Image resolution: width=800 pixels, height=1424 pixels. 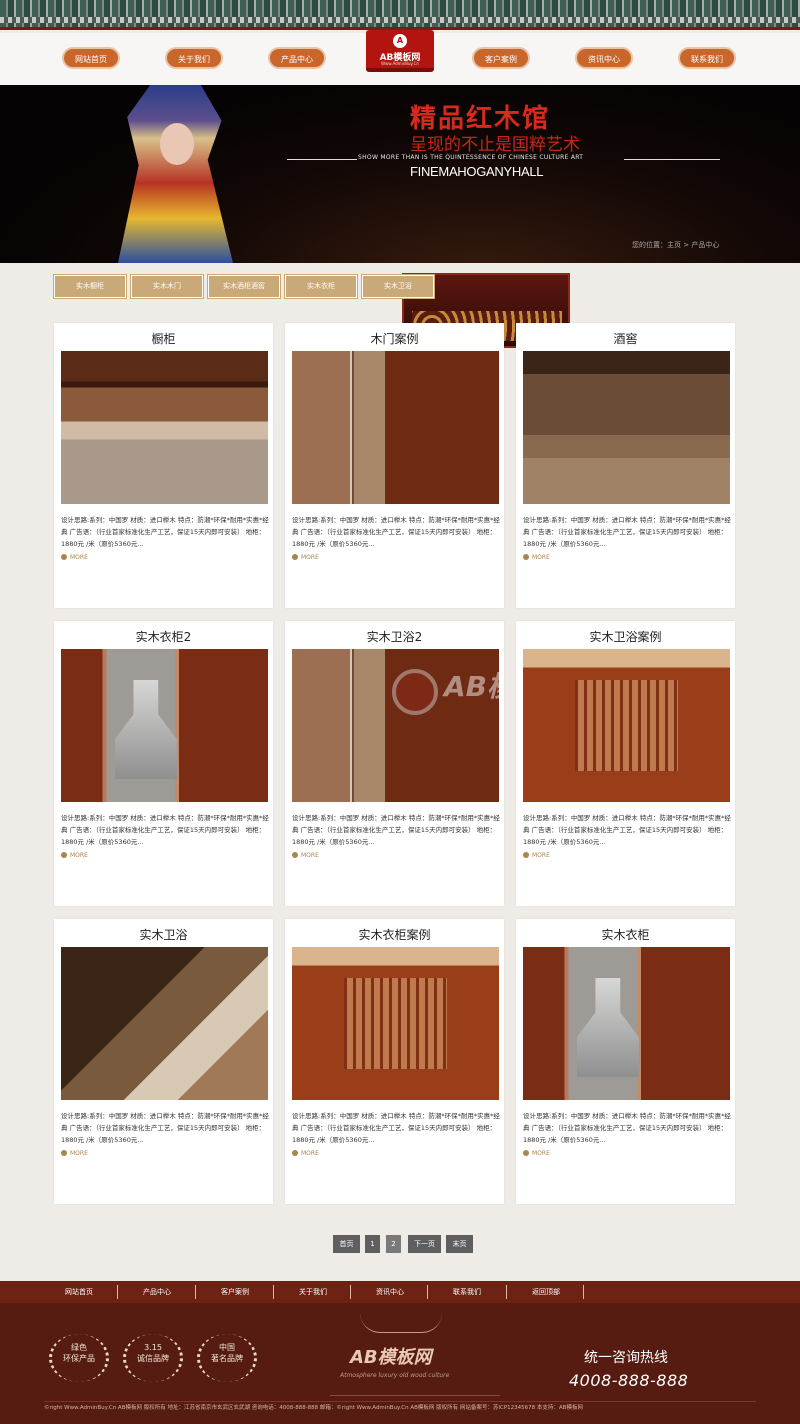 What do you see at coordinates (163, 636) in the screenshot?
I see `product-title: 实木衣柜2` at bounding box center [163, 636].